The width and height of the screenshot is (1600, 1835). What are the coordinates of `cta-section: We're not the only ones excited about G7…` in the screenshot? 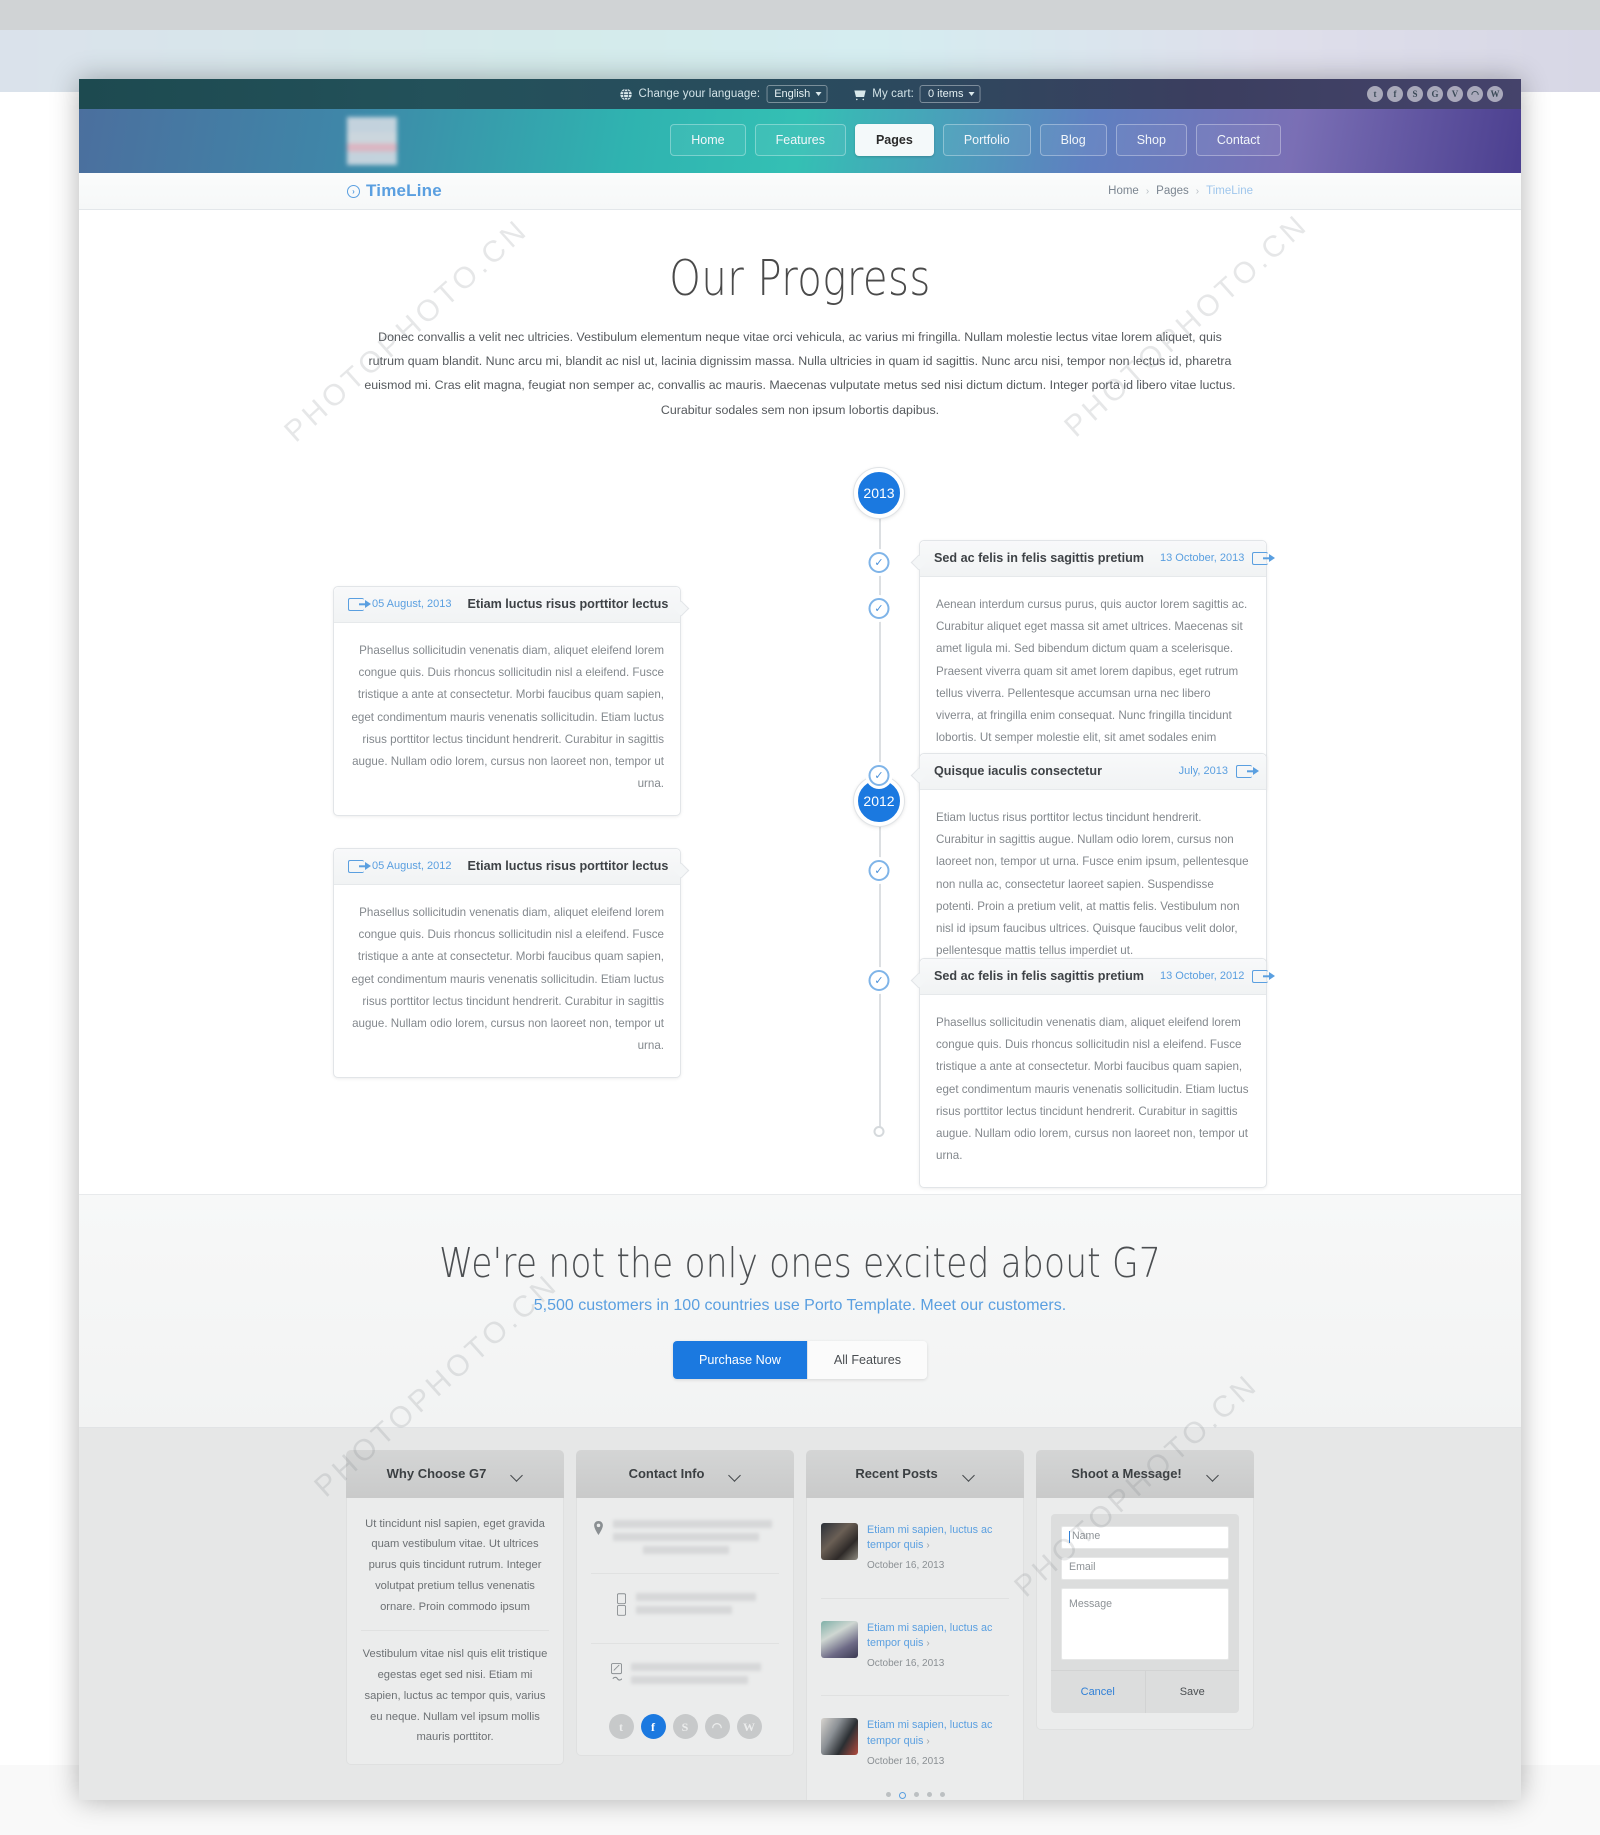 It's located at (800, 1310).